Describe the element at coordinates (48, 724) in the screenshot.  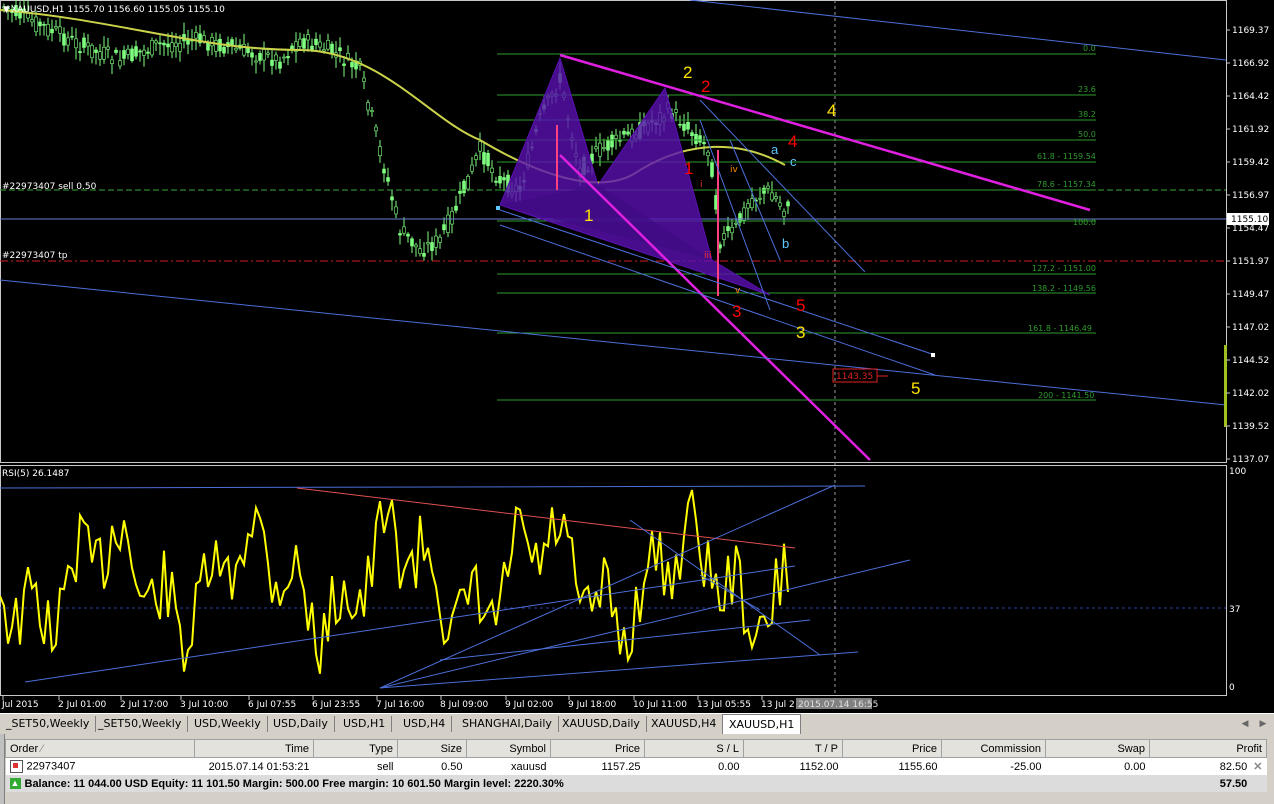
I see `tab-set50-weekly-1: _SET50,Weekly` at that location.